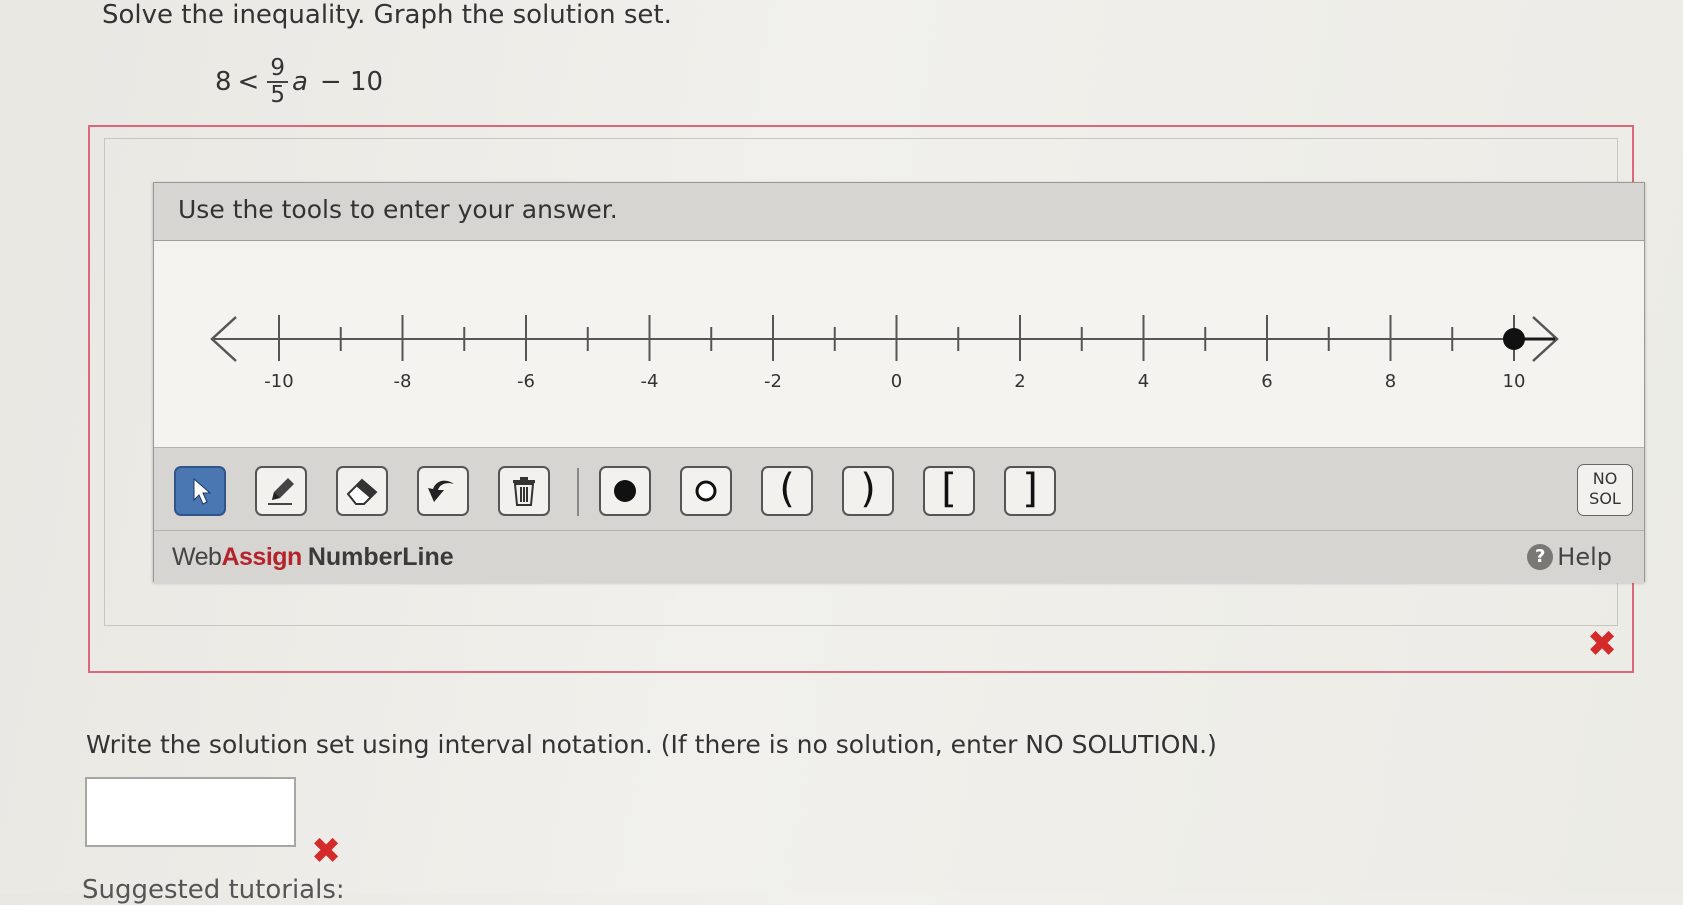  What do you see at coordinates (1390, 381) in the screenshot?
I see `tick-label: 8` at bounding box center [1390, 381].